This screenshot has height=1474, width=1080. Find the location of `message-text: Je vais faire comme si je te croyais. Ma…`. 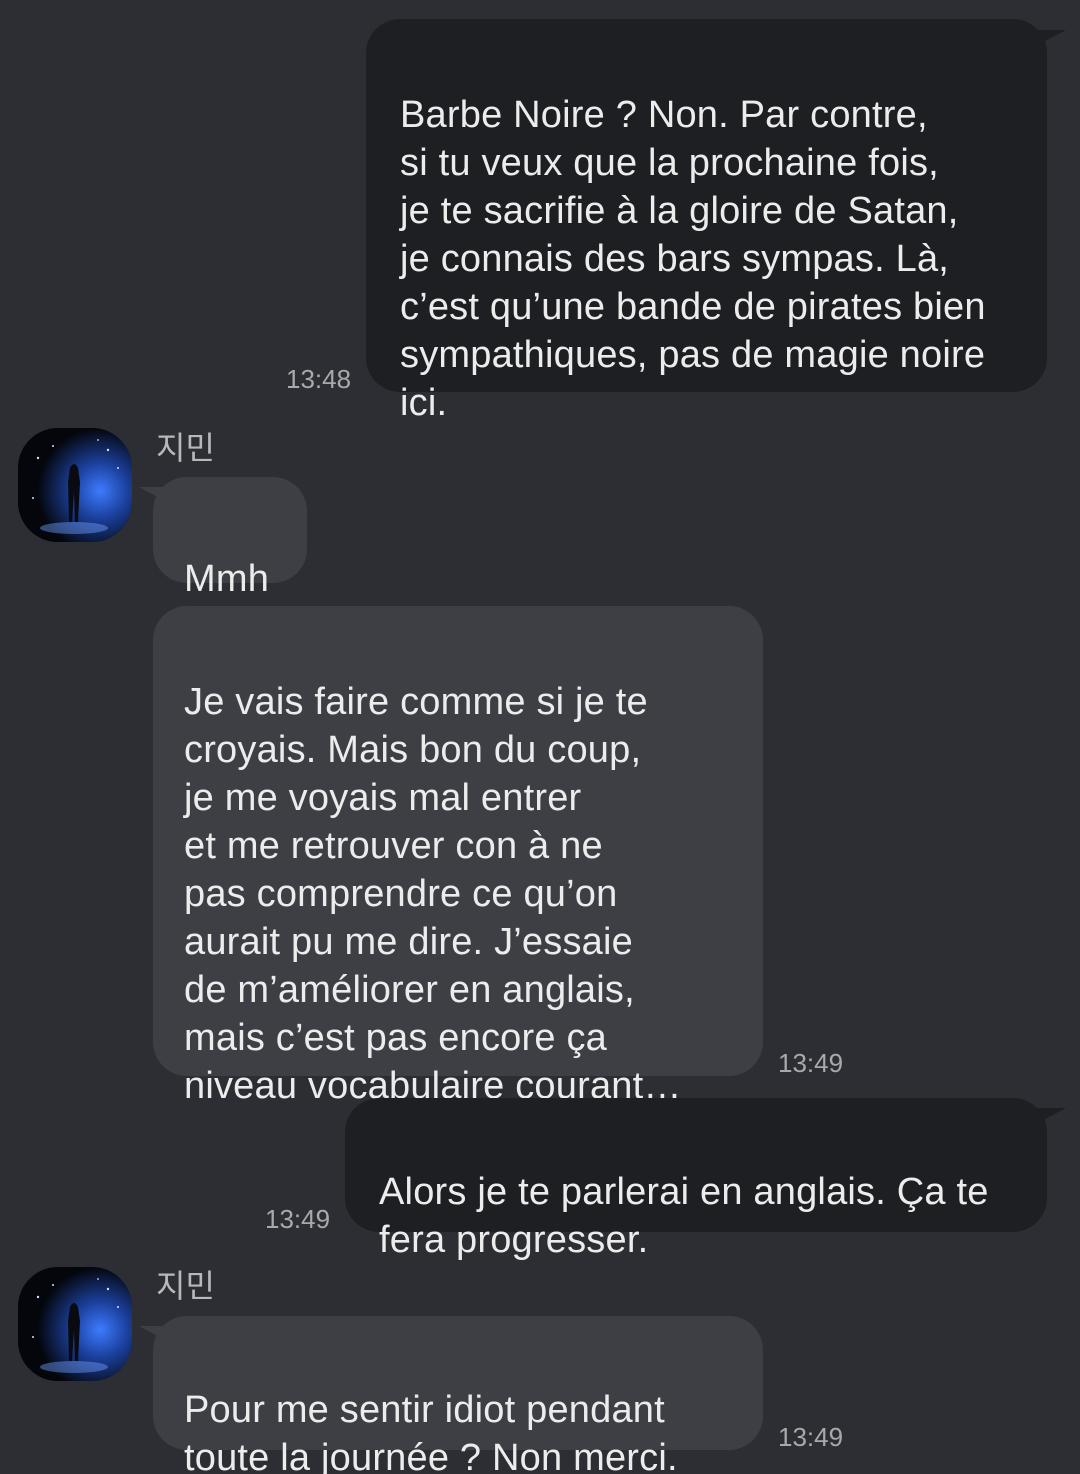

message-text: Je vais faire comme si je te croyais. Ma… is located at coordinates (433, 894).